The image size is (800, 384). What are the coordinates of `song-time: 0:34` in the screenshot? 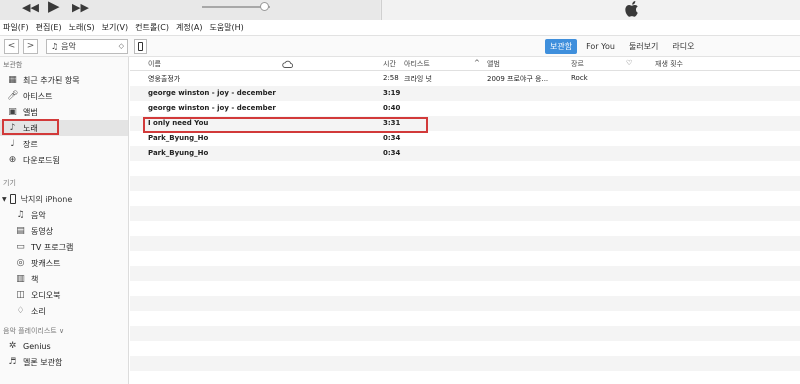 It's located at (392, 153).